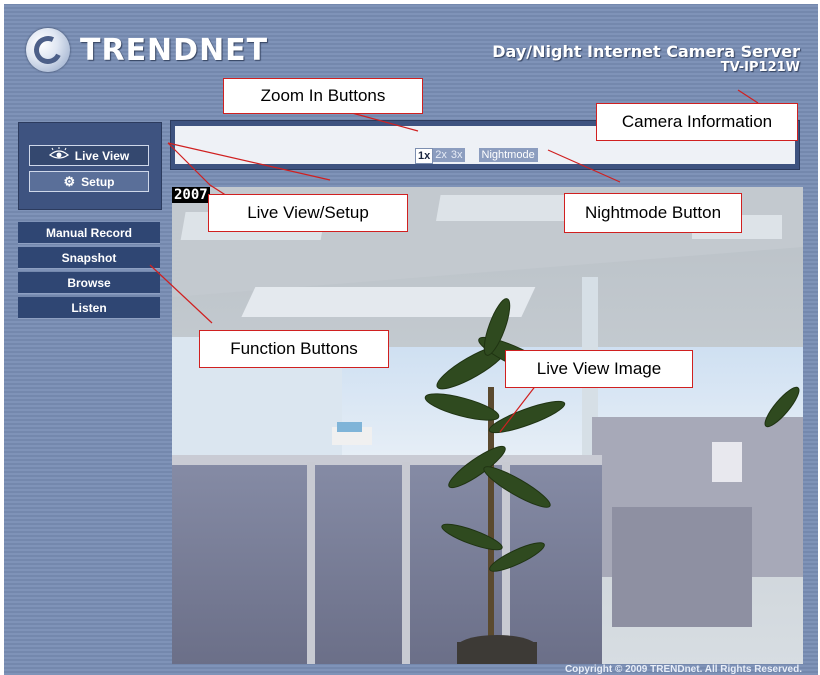 This screenshot has height=675, width=820. What do you see at coordinates (181, 294) in the screenshot?
I see `callout-line-functions` at bounding box center [181, 294].